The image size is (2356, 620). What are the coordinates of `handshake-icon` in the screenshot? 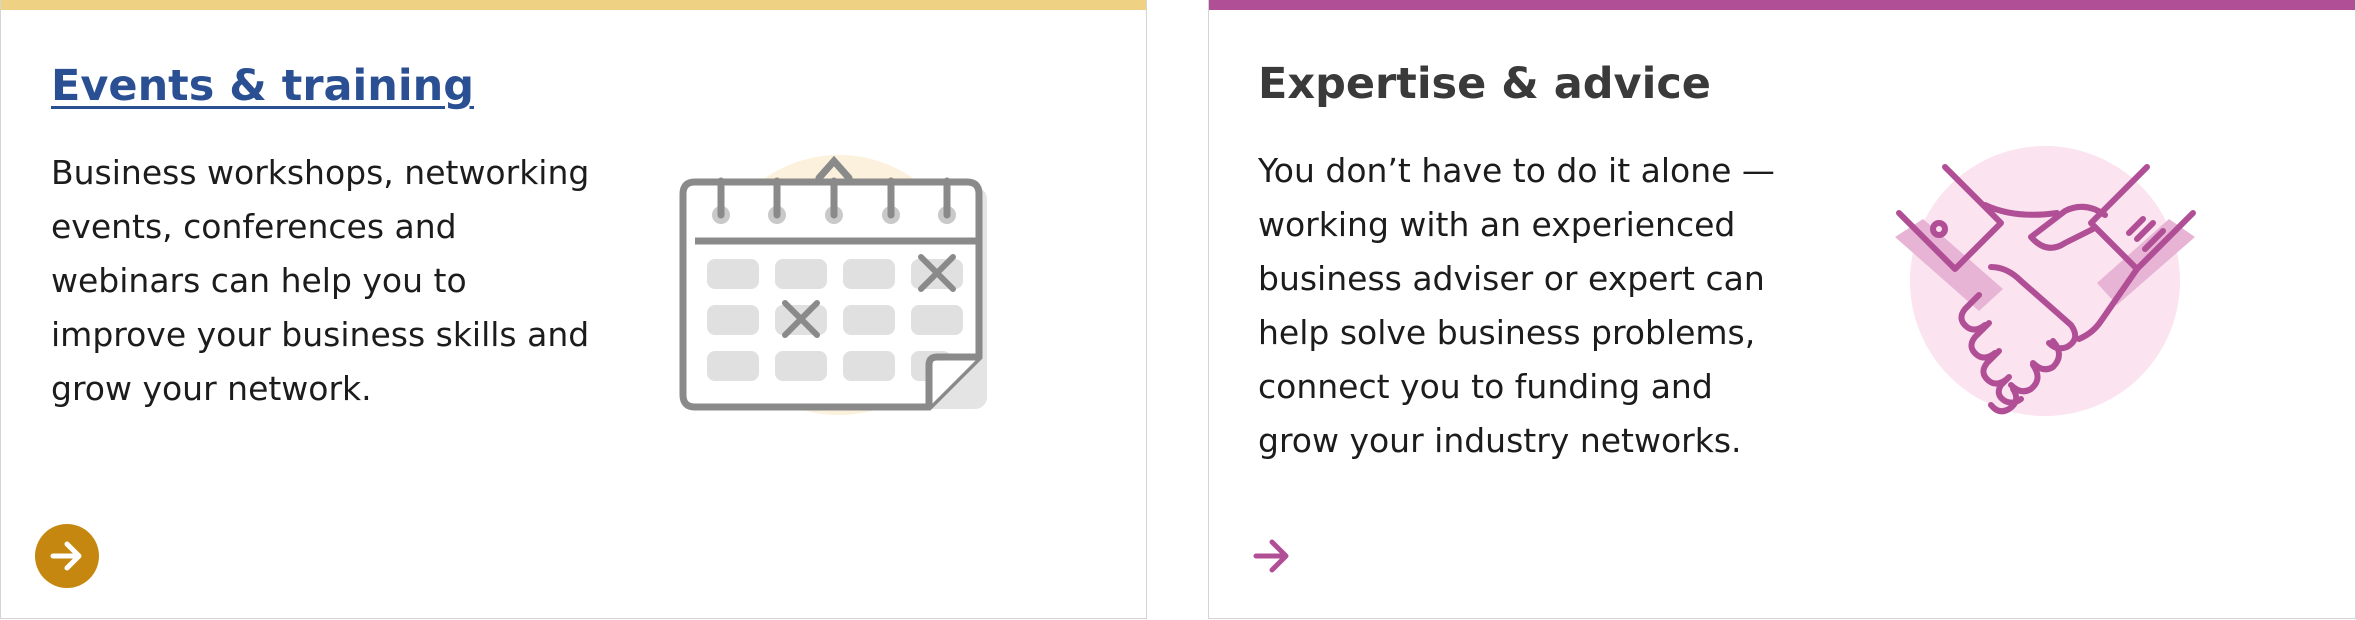 It's located at (2045, 281).